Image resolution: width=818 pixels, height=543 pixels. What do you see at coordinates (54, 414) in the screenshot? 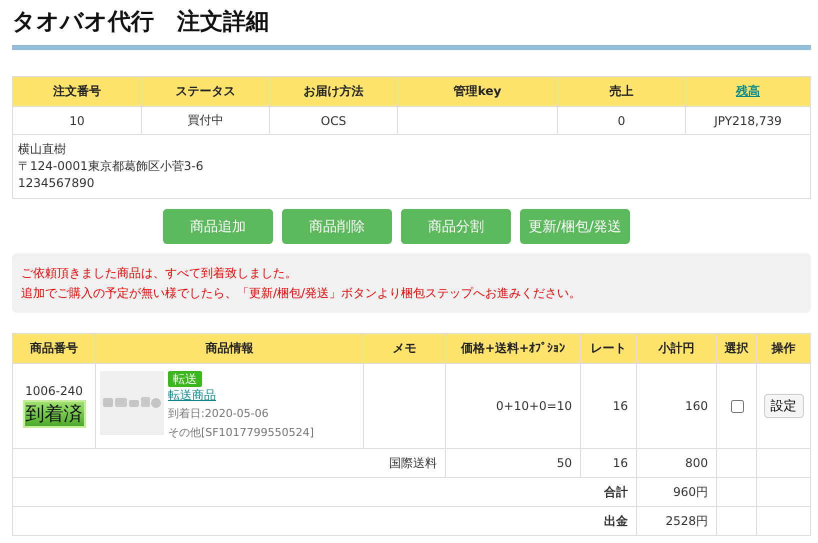
I see `status-badge: 到着済` at bounding box center [54, 414].